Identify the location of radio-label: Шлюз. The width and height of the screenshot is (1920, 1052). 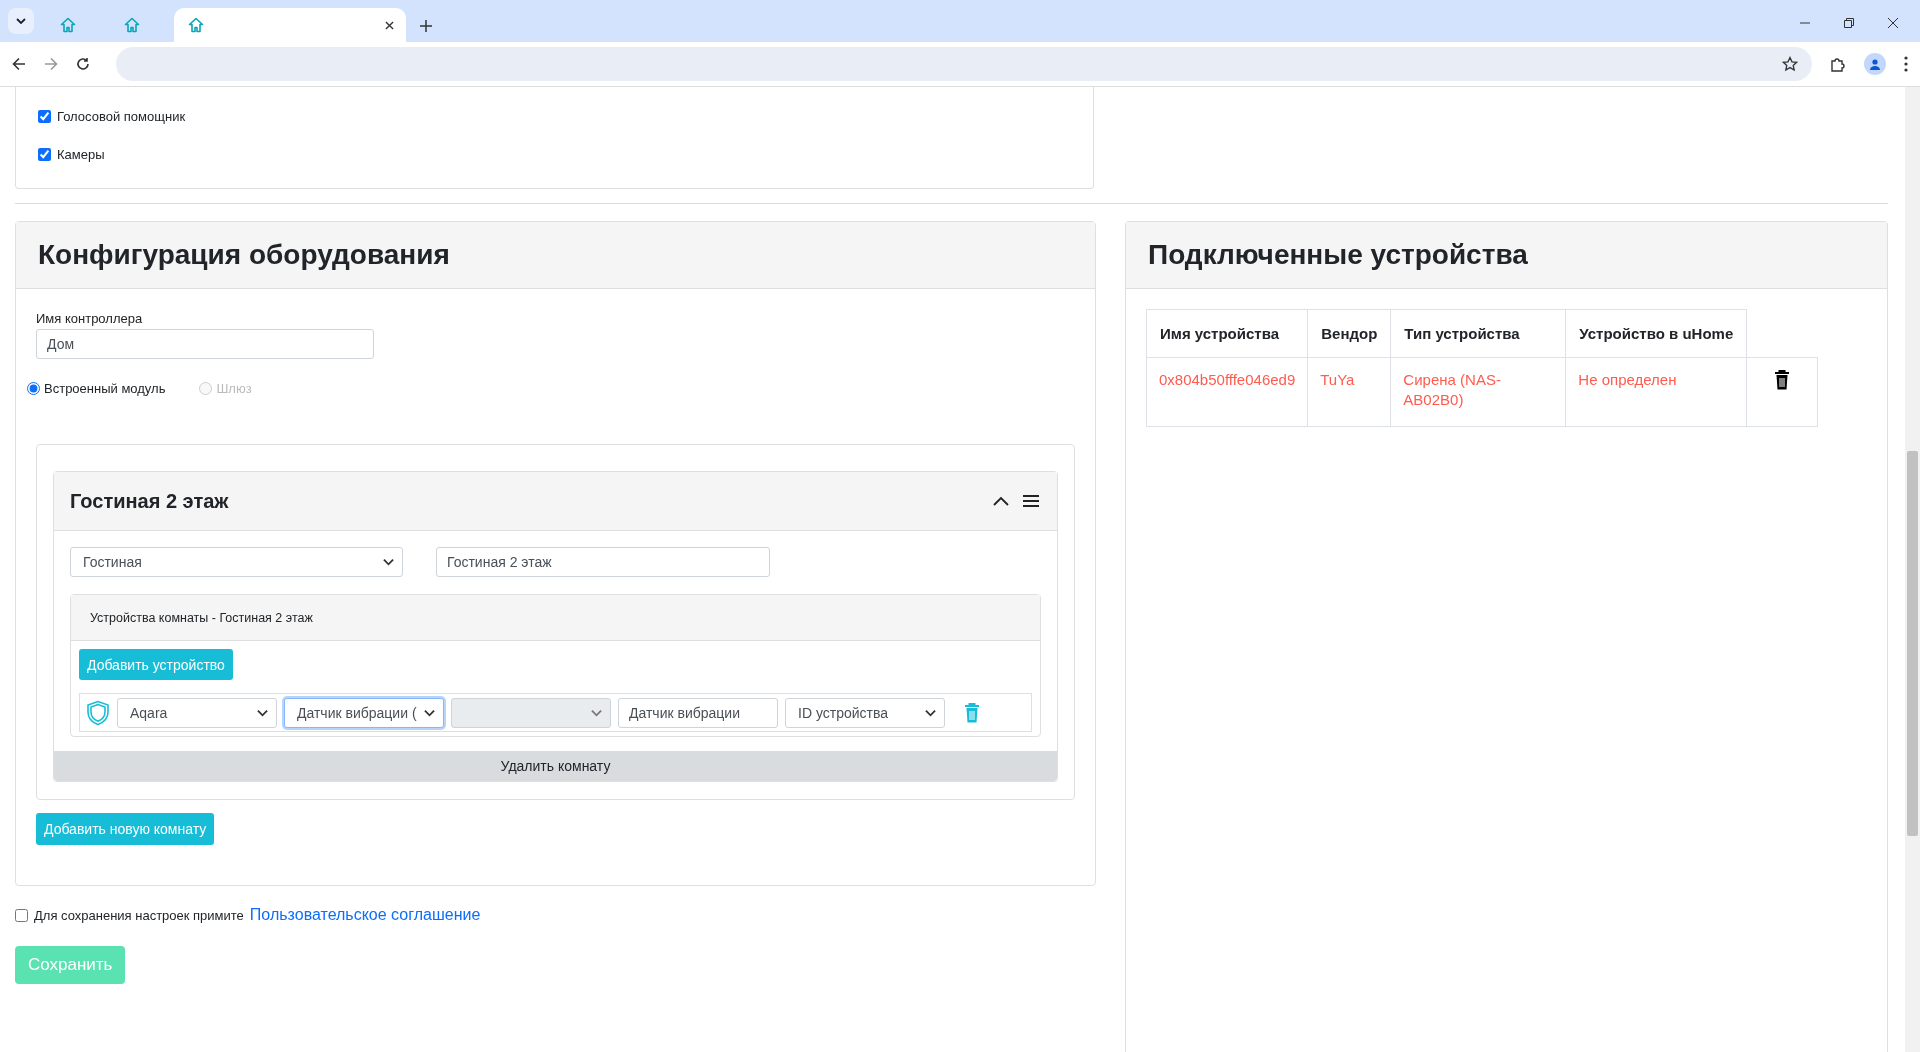
(234, 388).